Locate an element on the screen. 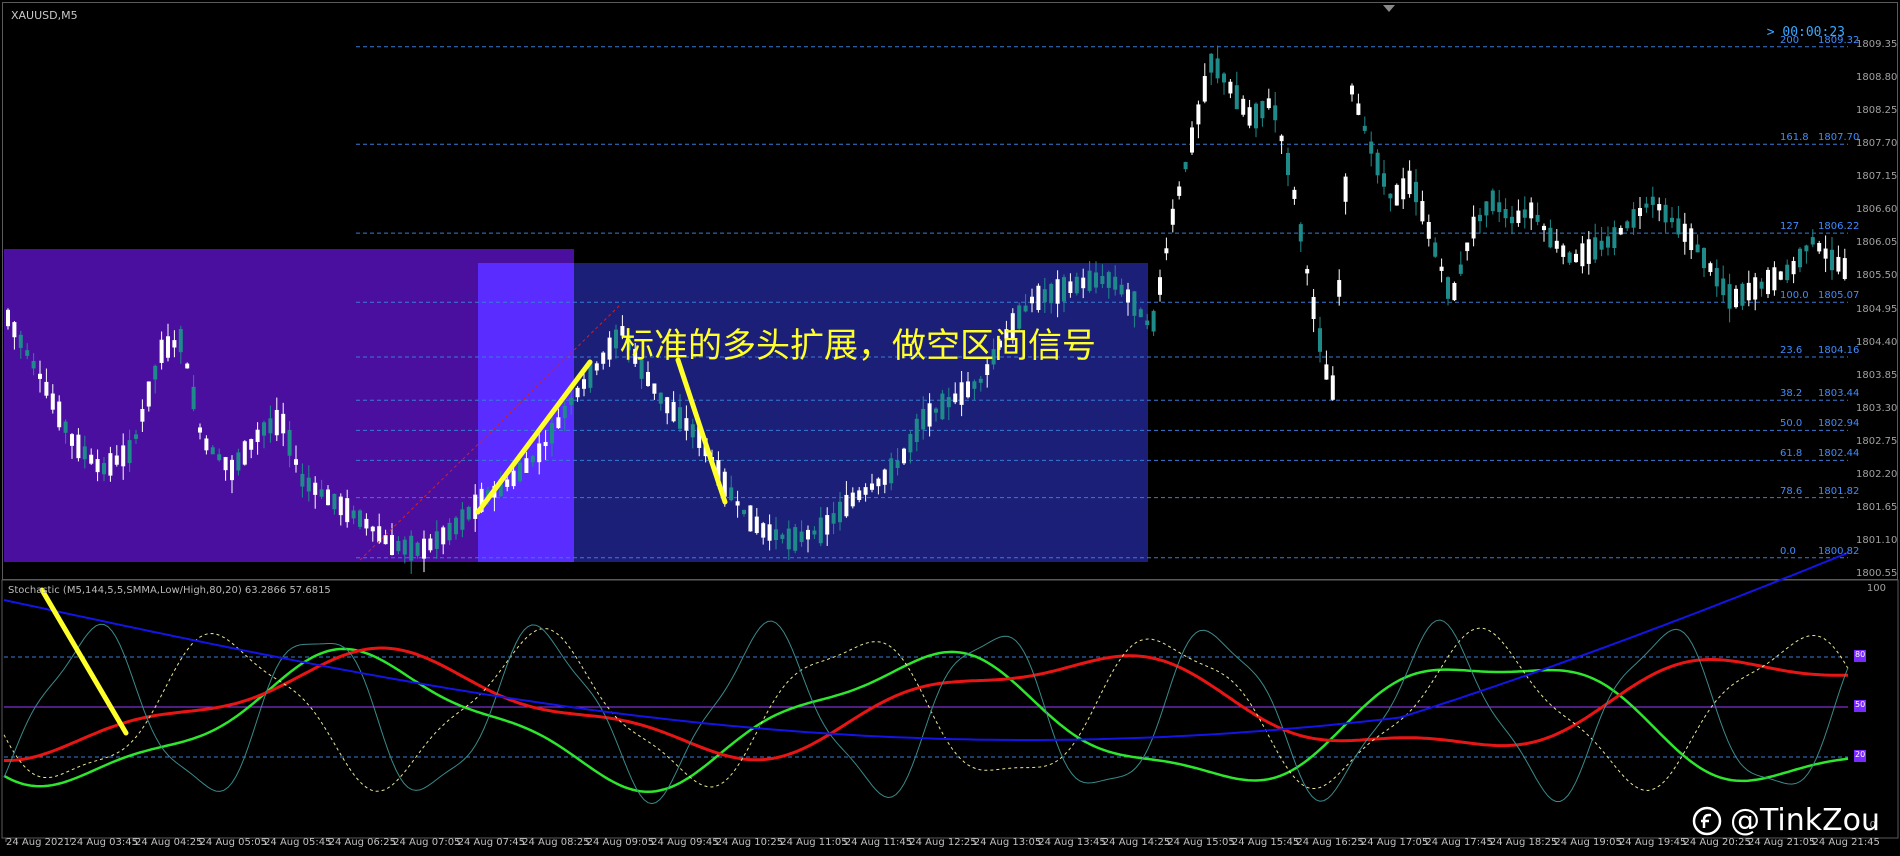  time-axis-label: 24 Aug 15:05 is located at coordinates (1201, 842).